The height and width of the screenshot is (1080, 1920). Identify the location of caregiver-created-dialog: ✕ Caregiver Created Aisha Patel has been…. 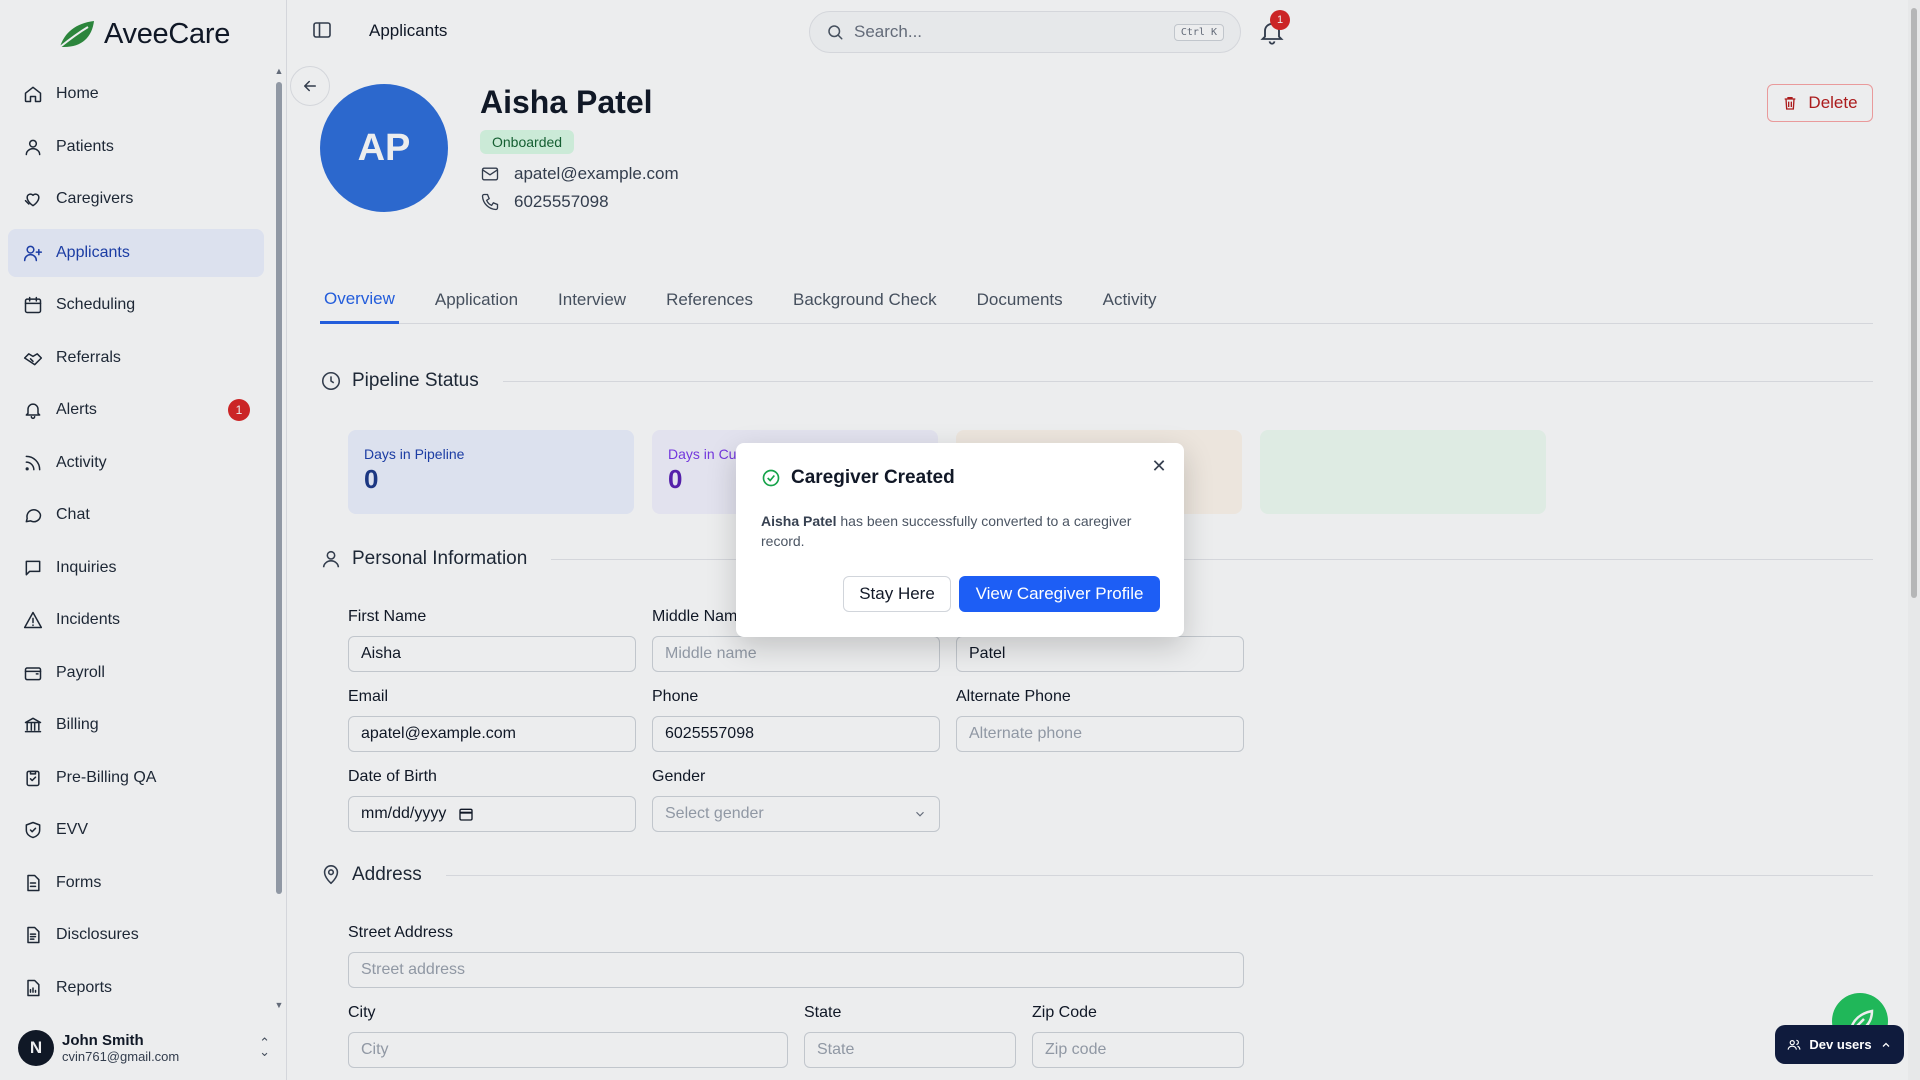
(960, 540).